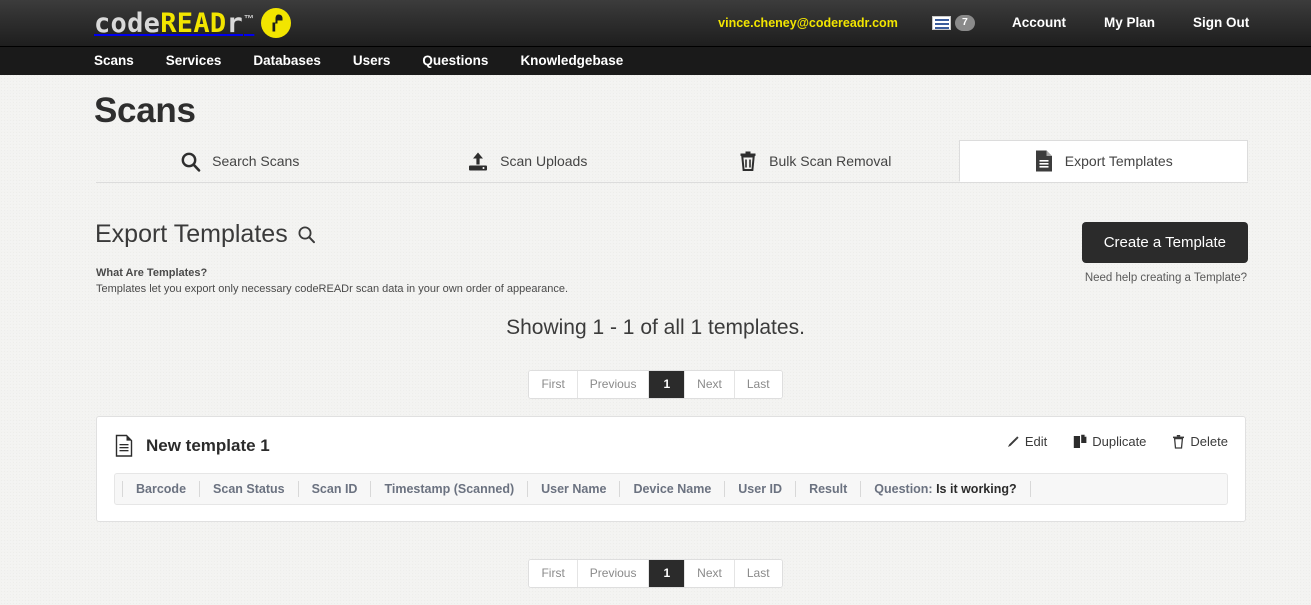 The height and width of the screenshot is (605, 1311). I want to click on messages-button: 7, so click(953, 23).